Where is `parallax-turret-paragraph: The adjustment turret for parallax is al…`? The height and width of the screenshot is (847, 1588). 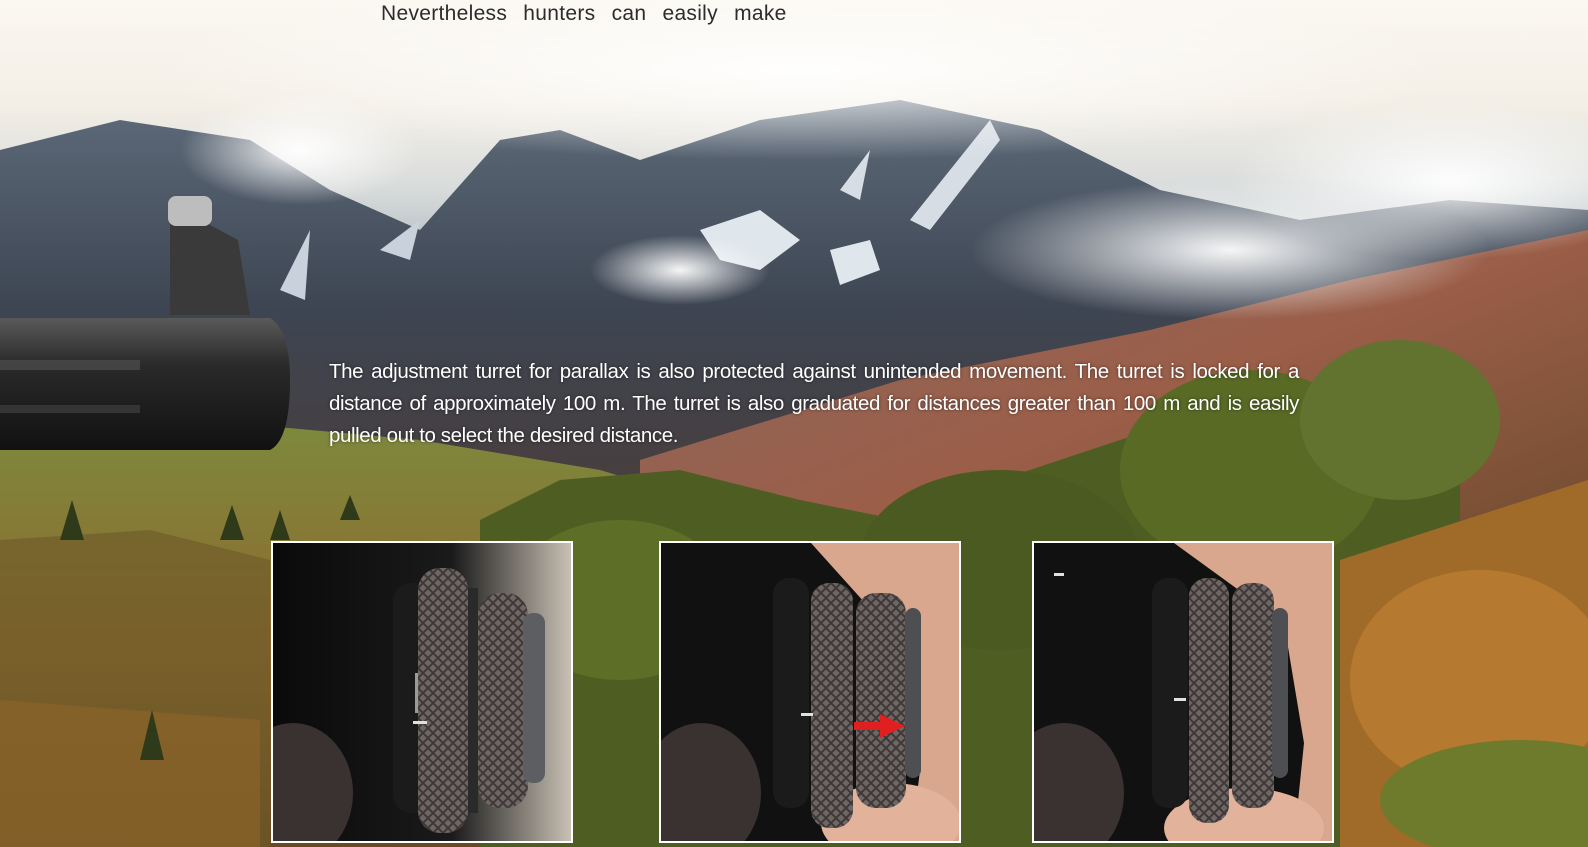
parallax-turret-paragraph: The adjustment turret for parallax is al… is located at coordinates (814, 403).